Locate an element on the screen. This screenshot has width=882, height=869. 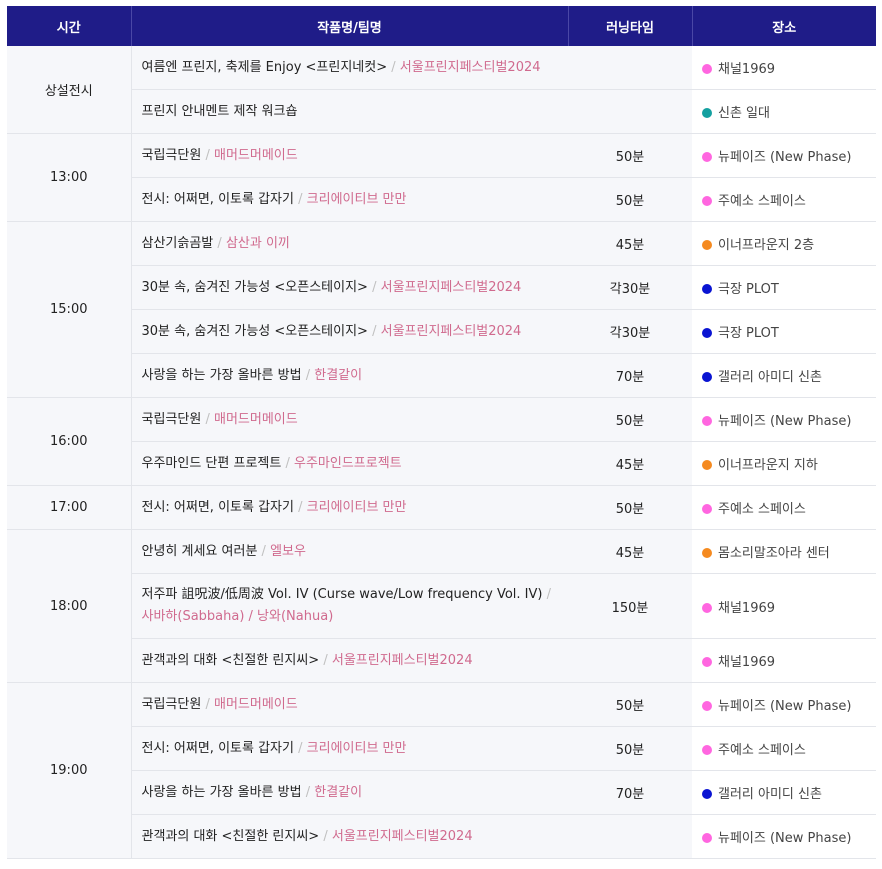
work-title: 프린지 안내멘트 제작 워크숍 is located at coordinates (219, 111).